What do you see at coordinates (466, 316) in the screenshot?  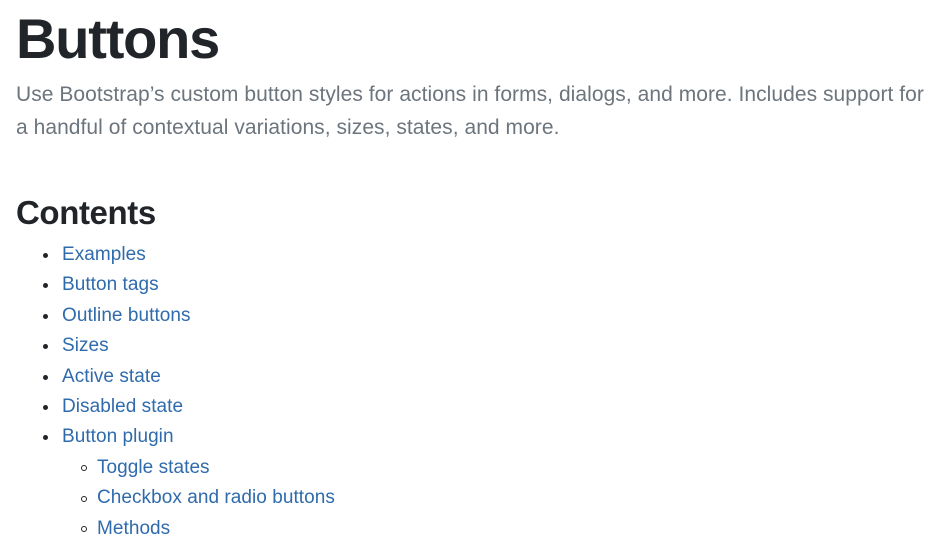 I see `list-item: Outline buttons` at bounding box center [466, 316].